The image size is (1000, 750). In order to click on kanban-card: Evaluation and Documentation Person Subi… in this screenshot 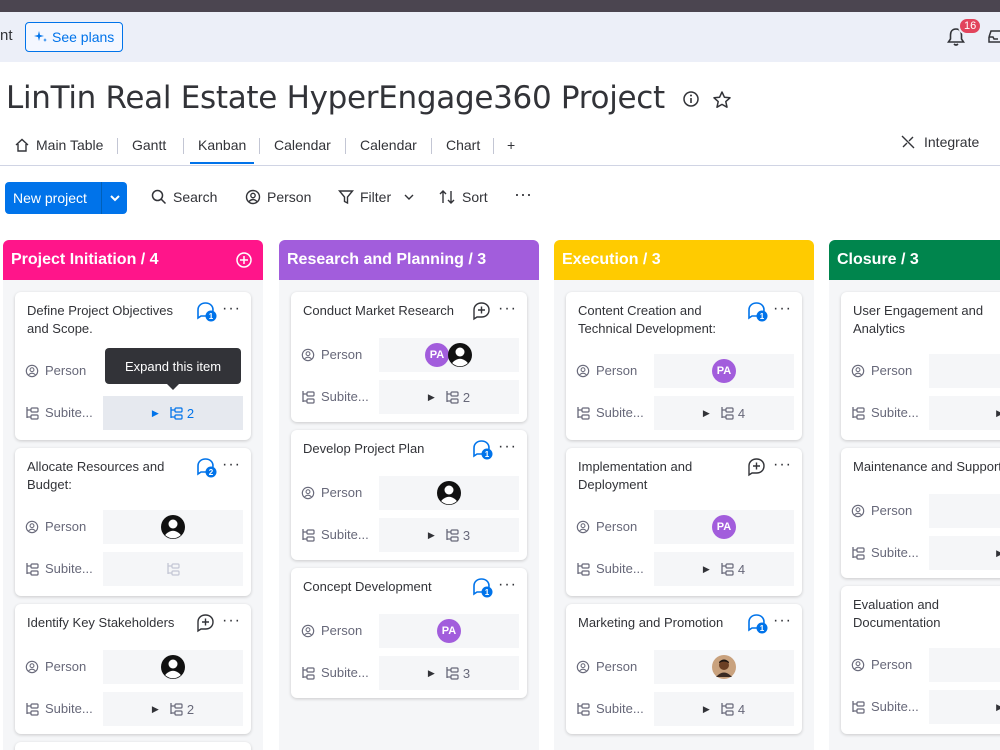, I will do `click(920, 660)`.